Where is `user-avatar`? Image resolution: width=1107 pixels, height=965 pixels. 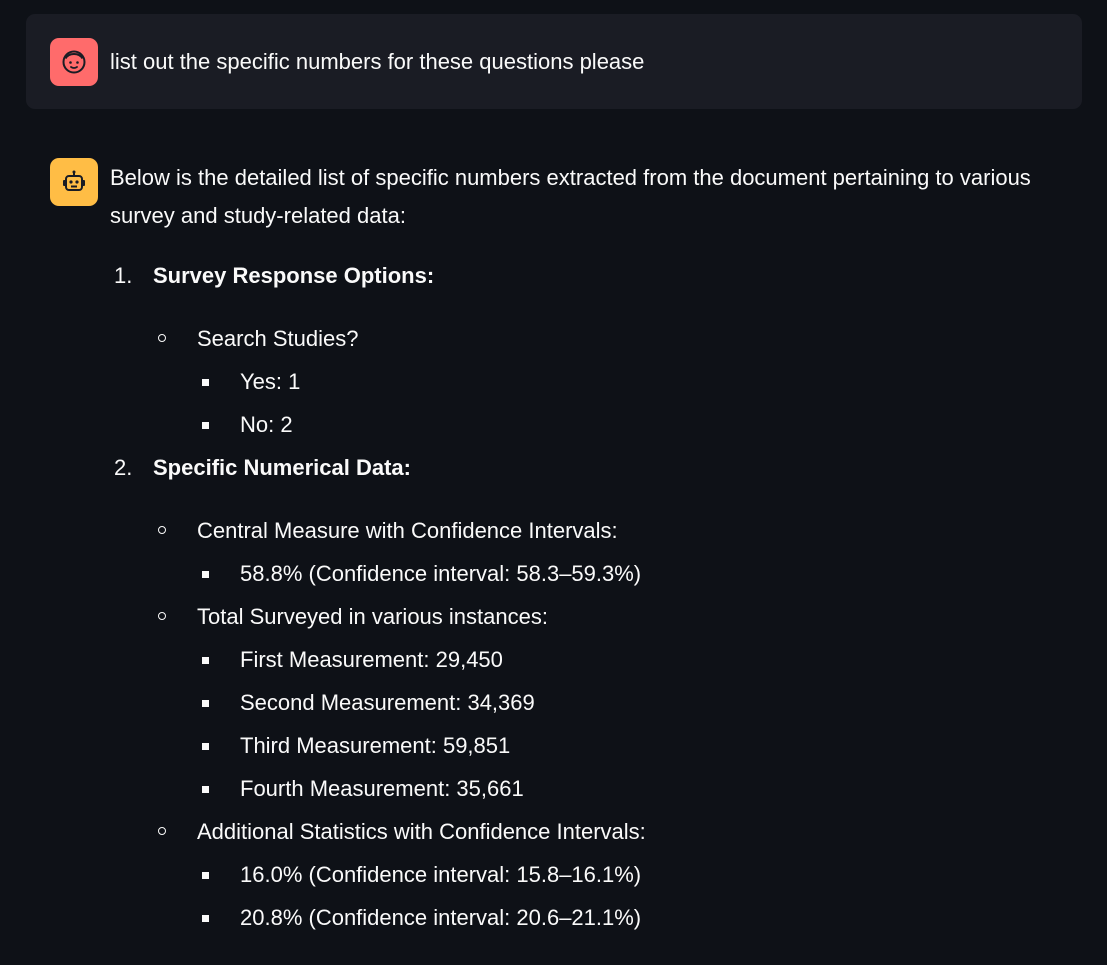 user-avatar is located at coordinates (74, 62).